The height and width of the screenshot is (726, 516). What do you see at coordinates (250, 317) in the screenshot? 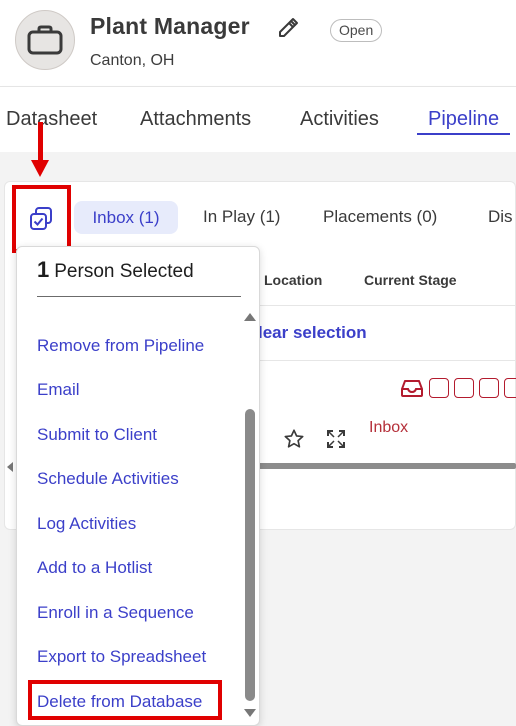
I see `menu-scroll-up-arrow` at bounding box center [250, 317].